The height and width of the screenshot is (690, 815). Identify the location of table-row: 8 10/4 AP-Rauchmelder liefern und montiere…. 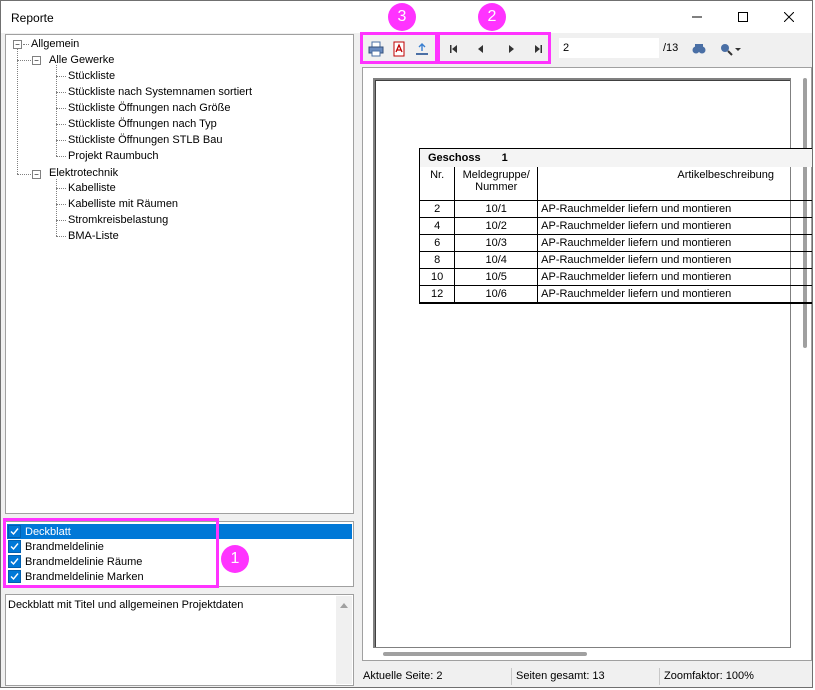
(615, 260).